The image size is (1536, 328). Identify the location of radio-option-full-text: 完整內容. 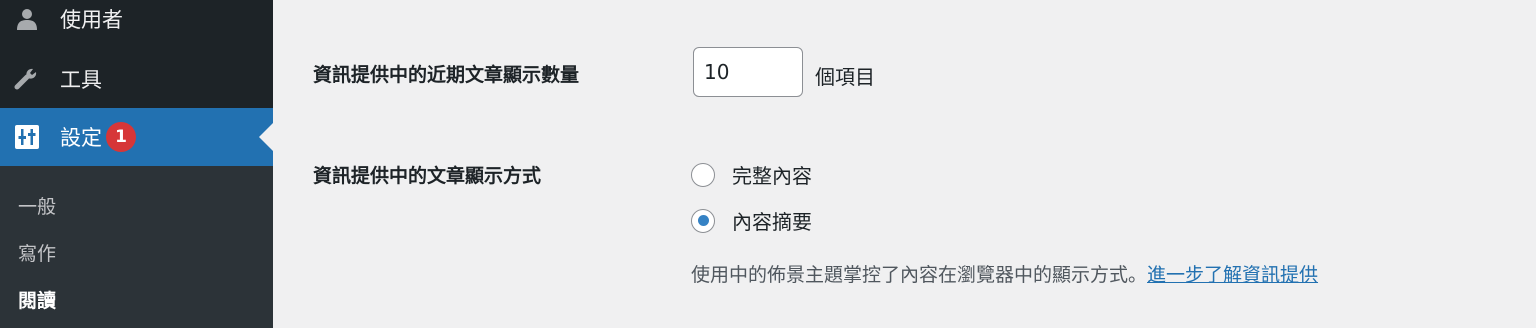
(751, 174).